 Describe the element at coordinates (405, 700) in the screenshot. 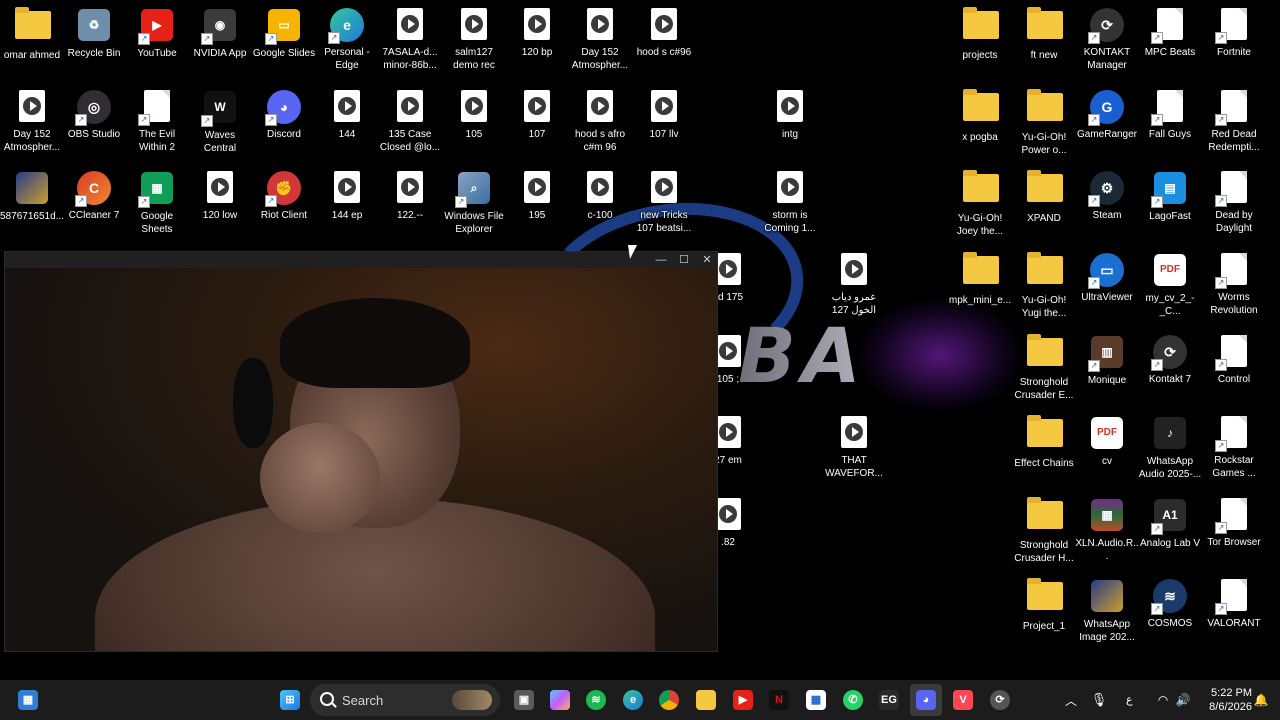

I see `search-input: Search` at that location.